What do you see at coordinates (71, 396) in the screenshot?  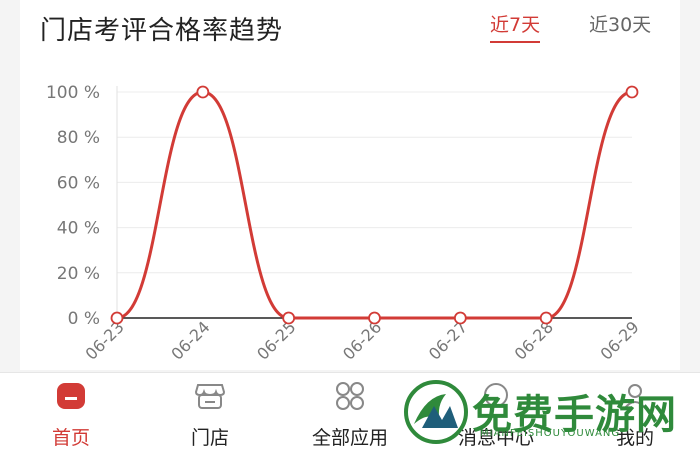 I see `home-icon` at bounding box center [71, 396].